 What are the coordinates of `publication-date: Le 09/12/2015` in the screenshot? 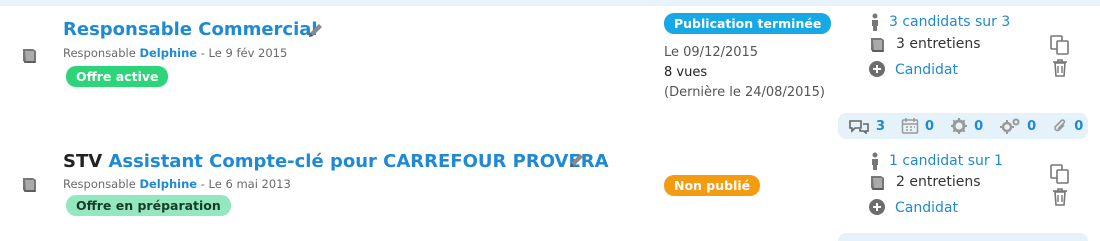 It's located at (711, 52).